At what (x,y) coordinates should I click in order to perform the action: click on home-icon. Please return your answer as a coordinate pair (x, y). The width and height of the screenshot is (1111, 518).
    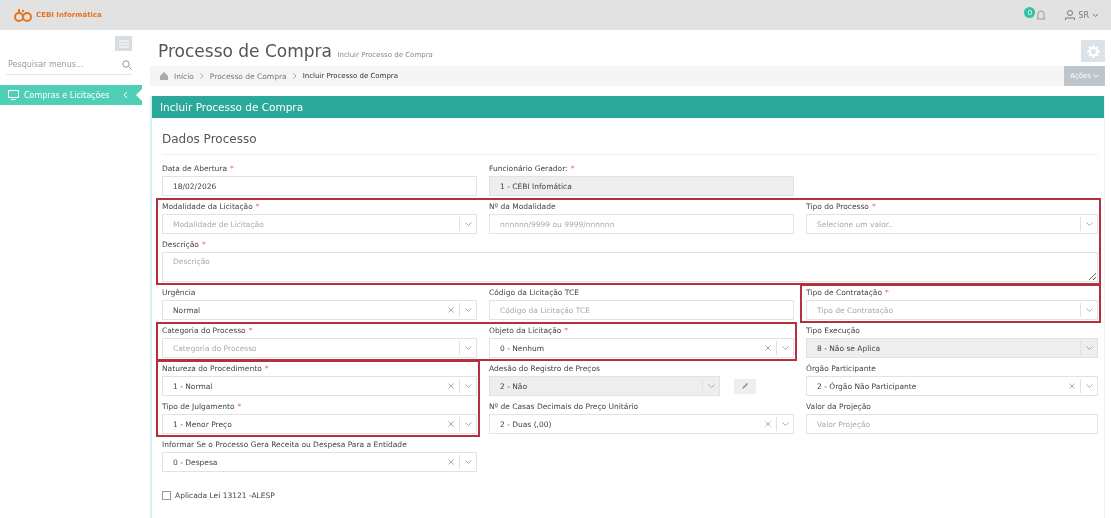
    Looking at the image, I should click on (164, 76).